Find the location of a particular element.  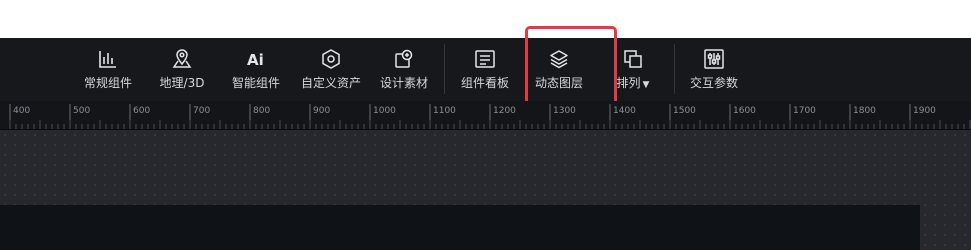

ruler-label: 900 is located at coordinates (321, 111).